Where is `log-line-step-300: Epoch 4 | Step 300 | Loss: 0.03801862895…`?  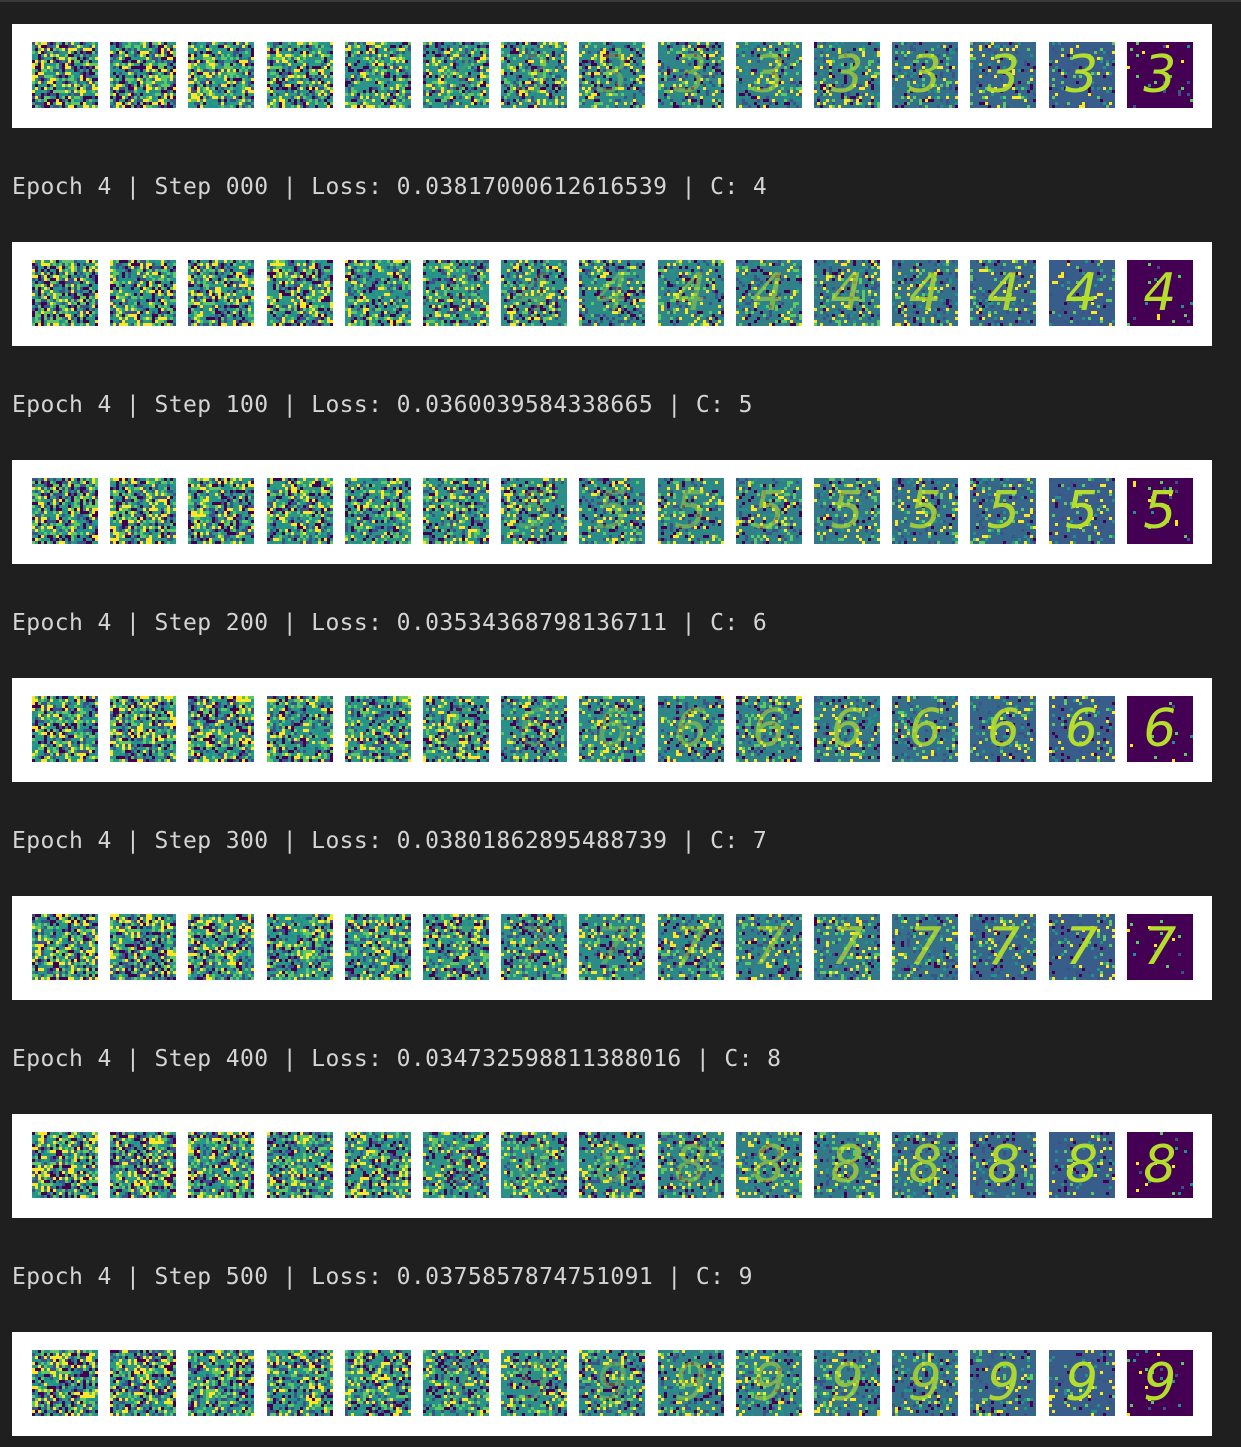 log-line-step-300: Epoch 4 | Step 300 | Loss: 0.03801862895… is located at coordinates (389, 841).